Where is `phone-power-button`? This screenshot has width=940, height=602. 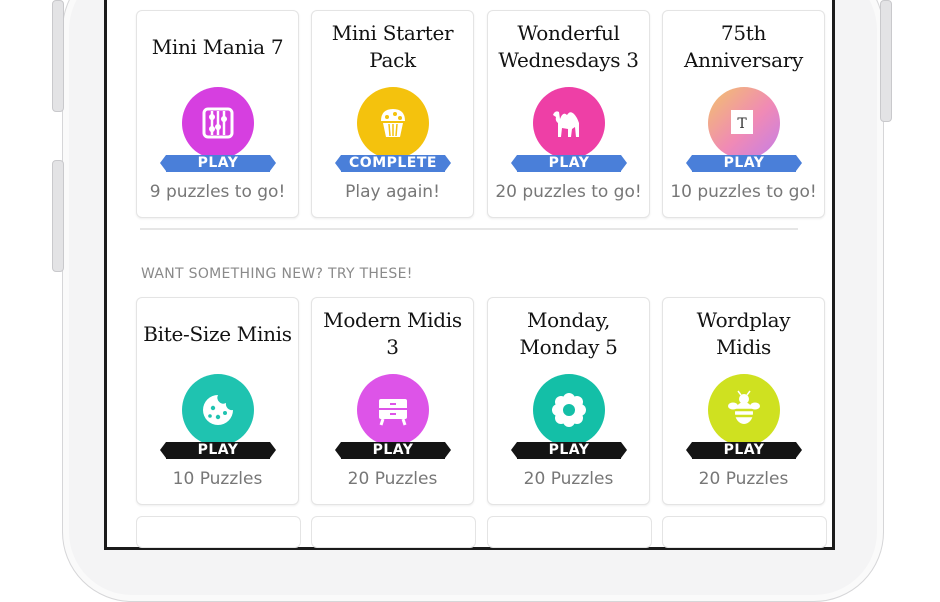
phone-power-button is located at coordinates (886, 61).